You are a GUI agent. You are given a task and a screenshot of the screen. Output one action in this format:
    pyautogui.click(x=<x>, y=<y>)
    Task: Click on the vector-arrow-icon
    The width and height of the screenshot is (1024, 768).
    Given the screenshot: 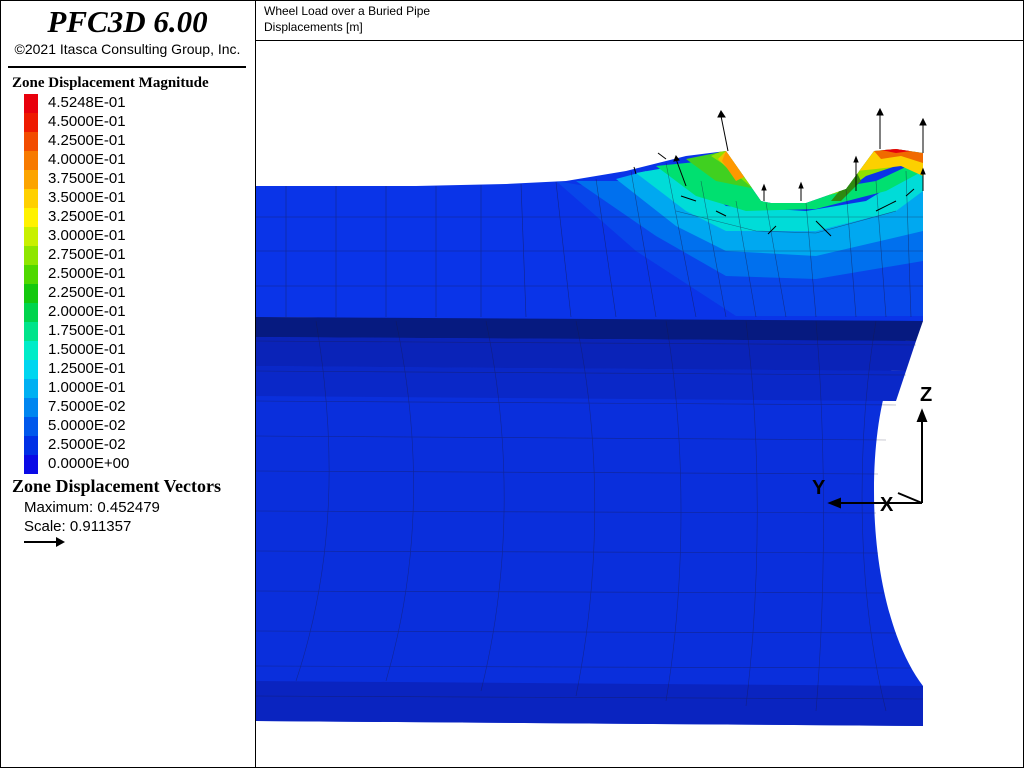 What is the action you would take?
    pyautogui.click(x=44, y=542)
    